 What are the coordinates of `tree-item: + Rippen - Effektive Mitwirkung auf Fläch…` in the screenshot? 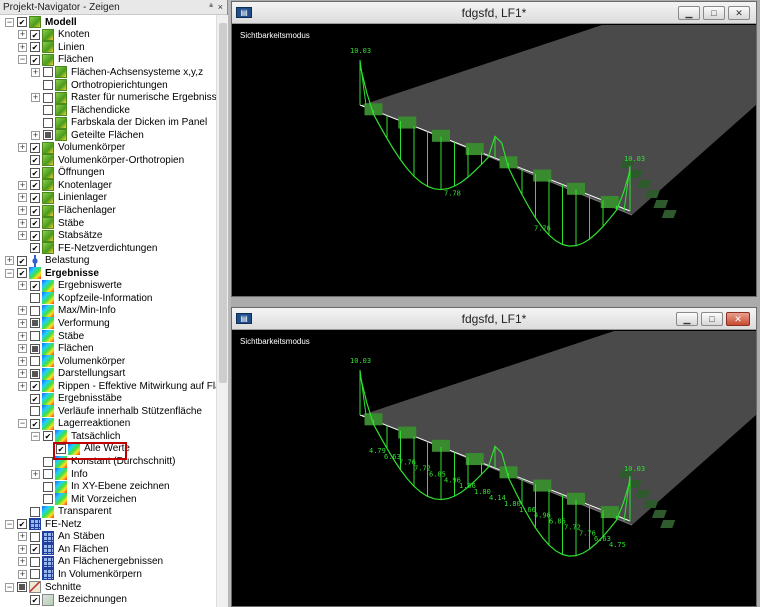 It's located at (117, 386).